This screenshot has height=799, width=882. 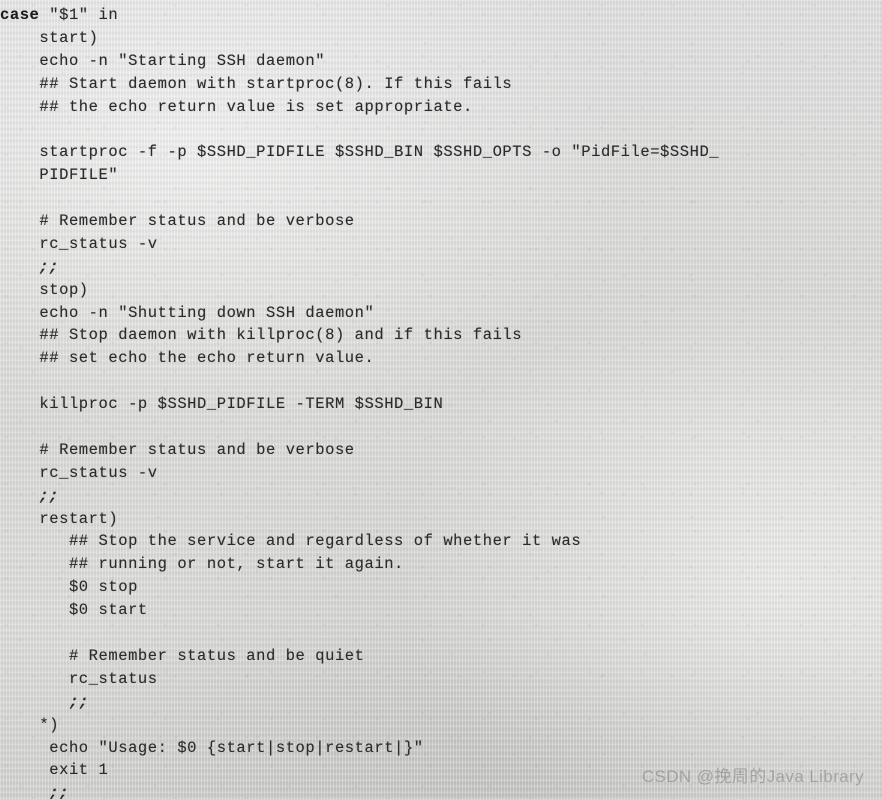 I want to click on code-line: echo "Usage: $0 {start|stop|restart|}", so click(x=212, y=747).